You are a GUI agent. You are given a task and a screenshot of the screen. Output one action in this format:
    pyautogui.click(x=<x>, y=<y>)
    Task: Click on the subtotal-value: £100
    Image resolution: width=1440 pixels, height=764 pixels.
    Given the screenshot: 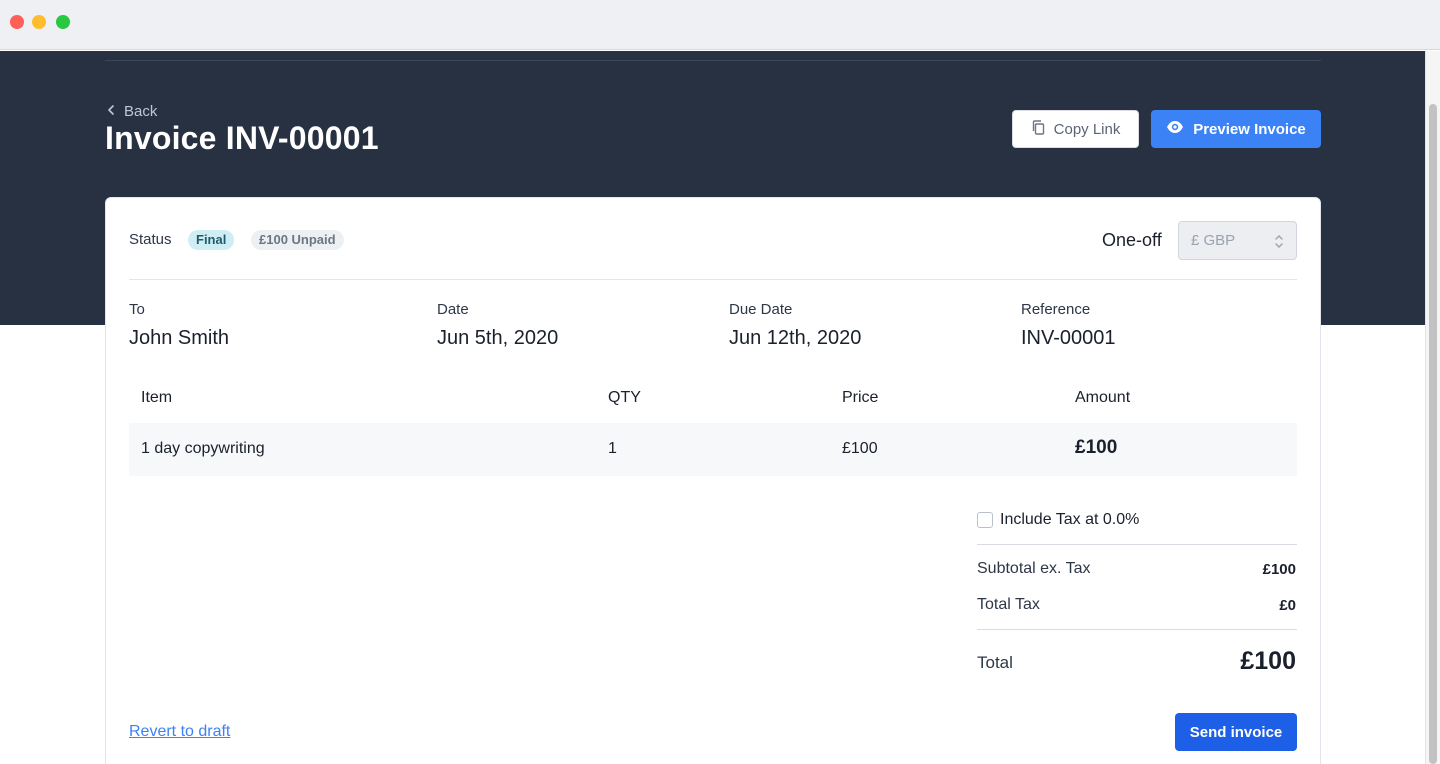 What is the action you would take?
    pyautogui.click(x=1279, y=569)
    